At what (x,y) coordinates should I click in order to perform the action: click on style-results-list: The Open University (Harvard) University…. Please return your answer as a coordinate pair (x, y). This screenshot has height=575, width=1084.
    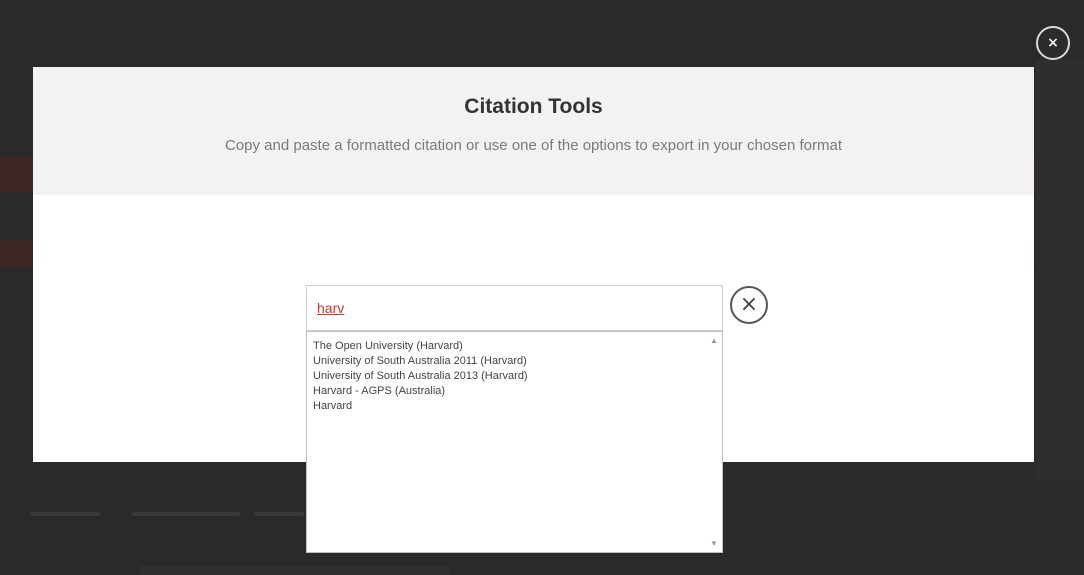
    Looking at the image, I should click on (514, 442).